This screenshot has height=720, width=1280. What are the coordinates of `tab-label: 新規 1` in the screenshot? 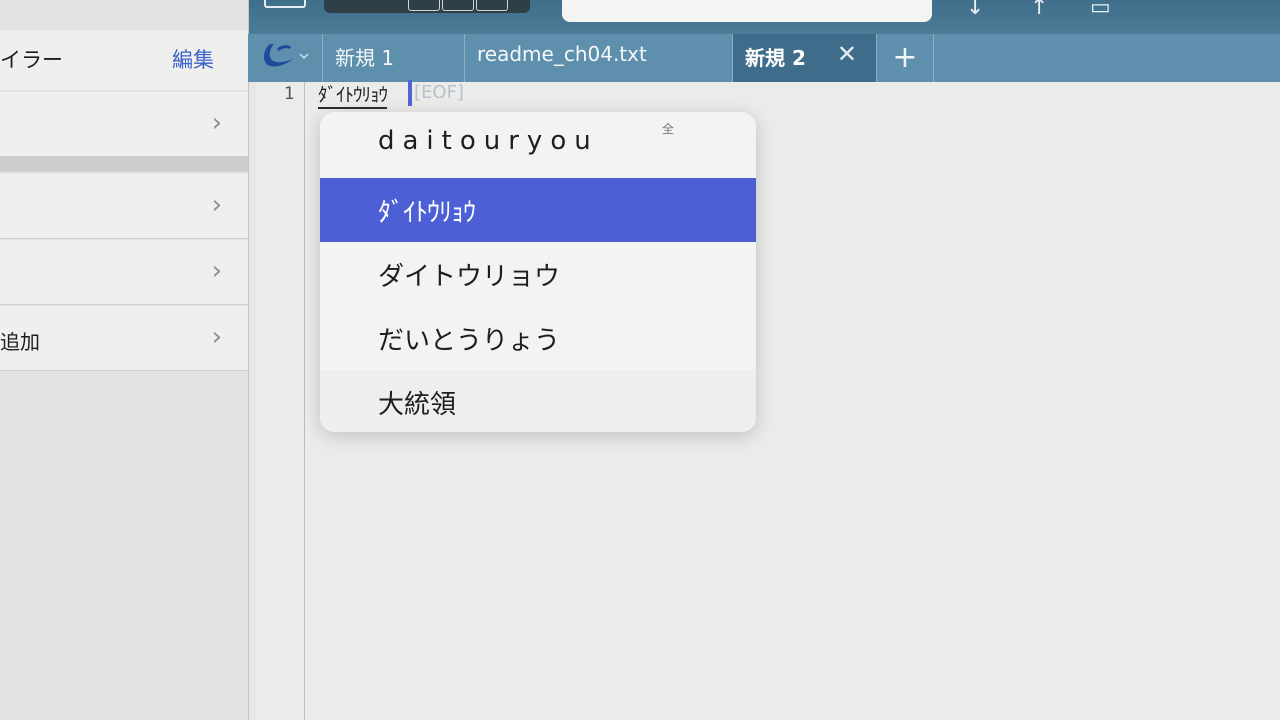 It's located at (365, 58).